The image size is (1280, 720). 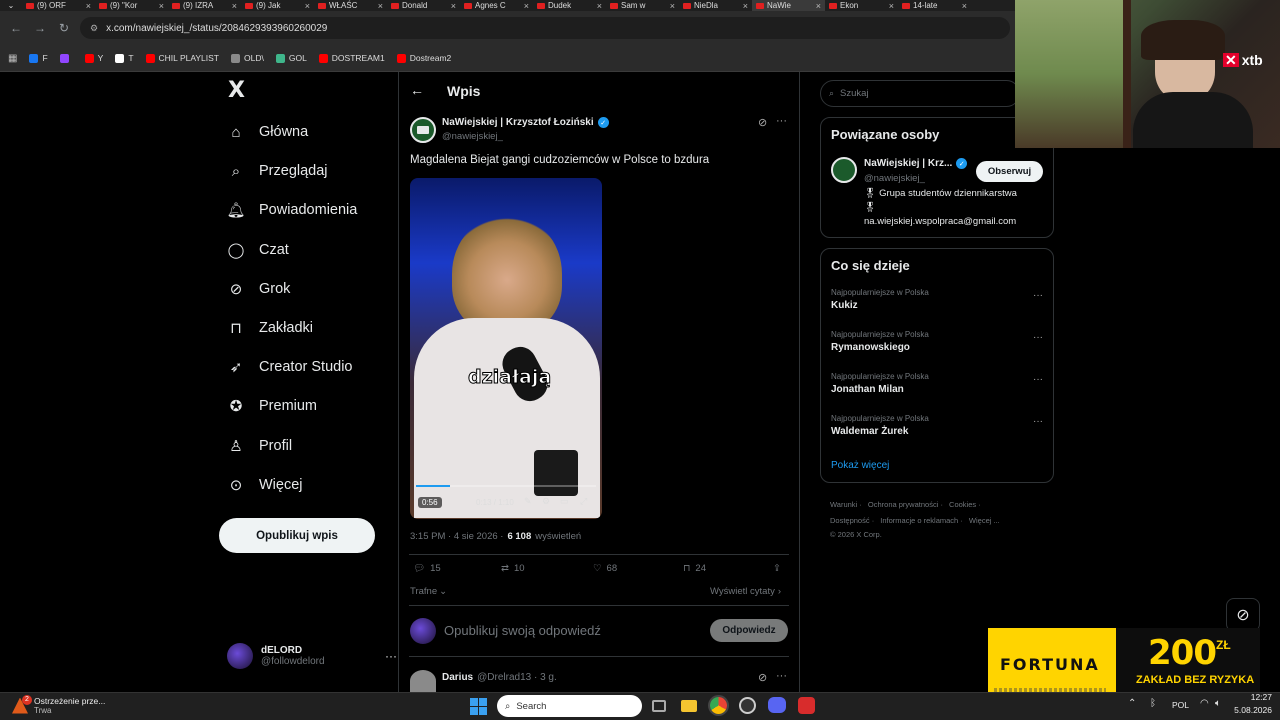 What do you see at coordinates (777, 705) in the screenshot?
I see `discord-icon` at bounding box center [777, 705].